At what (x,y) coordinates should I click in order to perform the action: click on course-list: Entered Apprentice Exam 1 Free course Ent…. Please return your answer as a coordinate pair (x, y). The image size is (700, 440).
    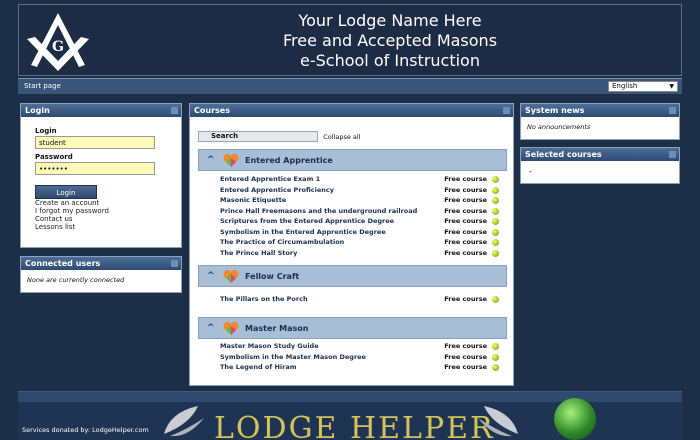
    Looking at the image, I should click on (363, 216).